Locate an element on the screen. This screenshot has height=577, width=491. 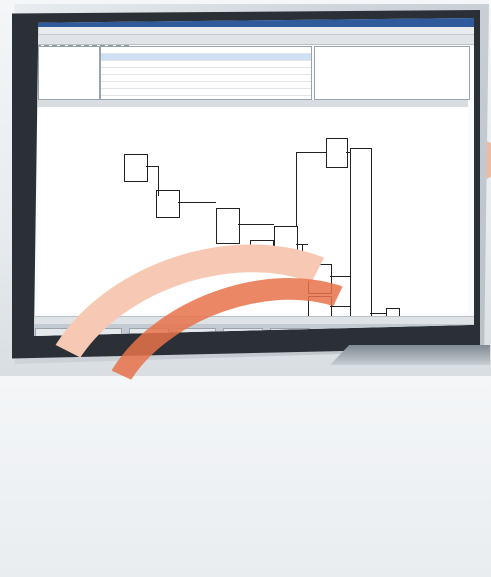
menu-bar is located at coordinates (254, 31).